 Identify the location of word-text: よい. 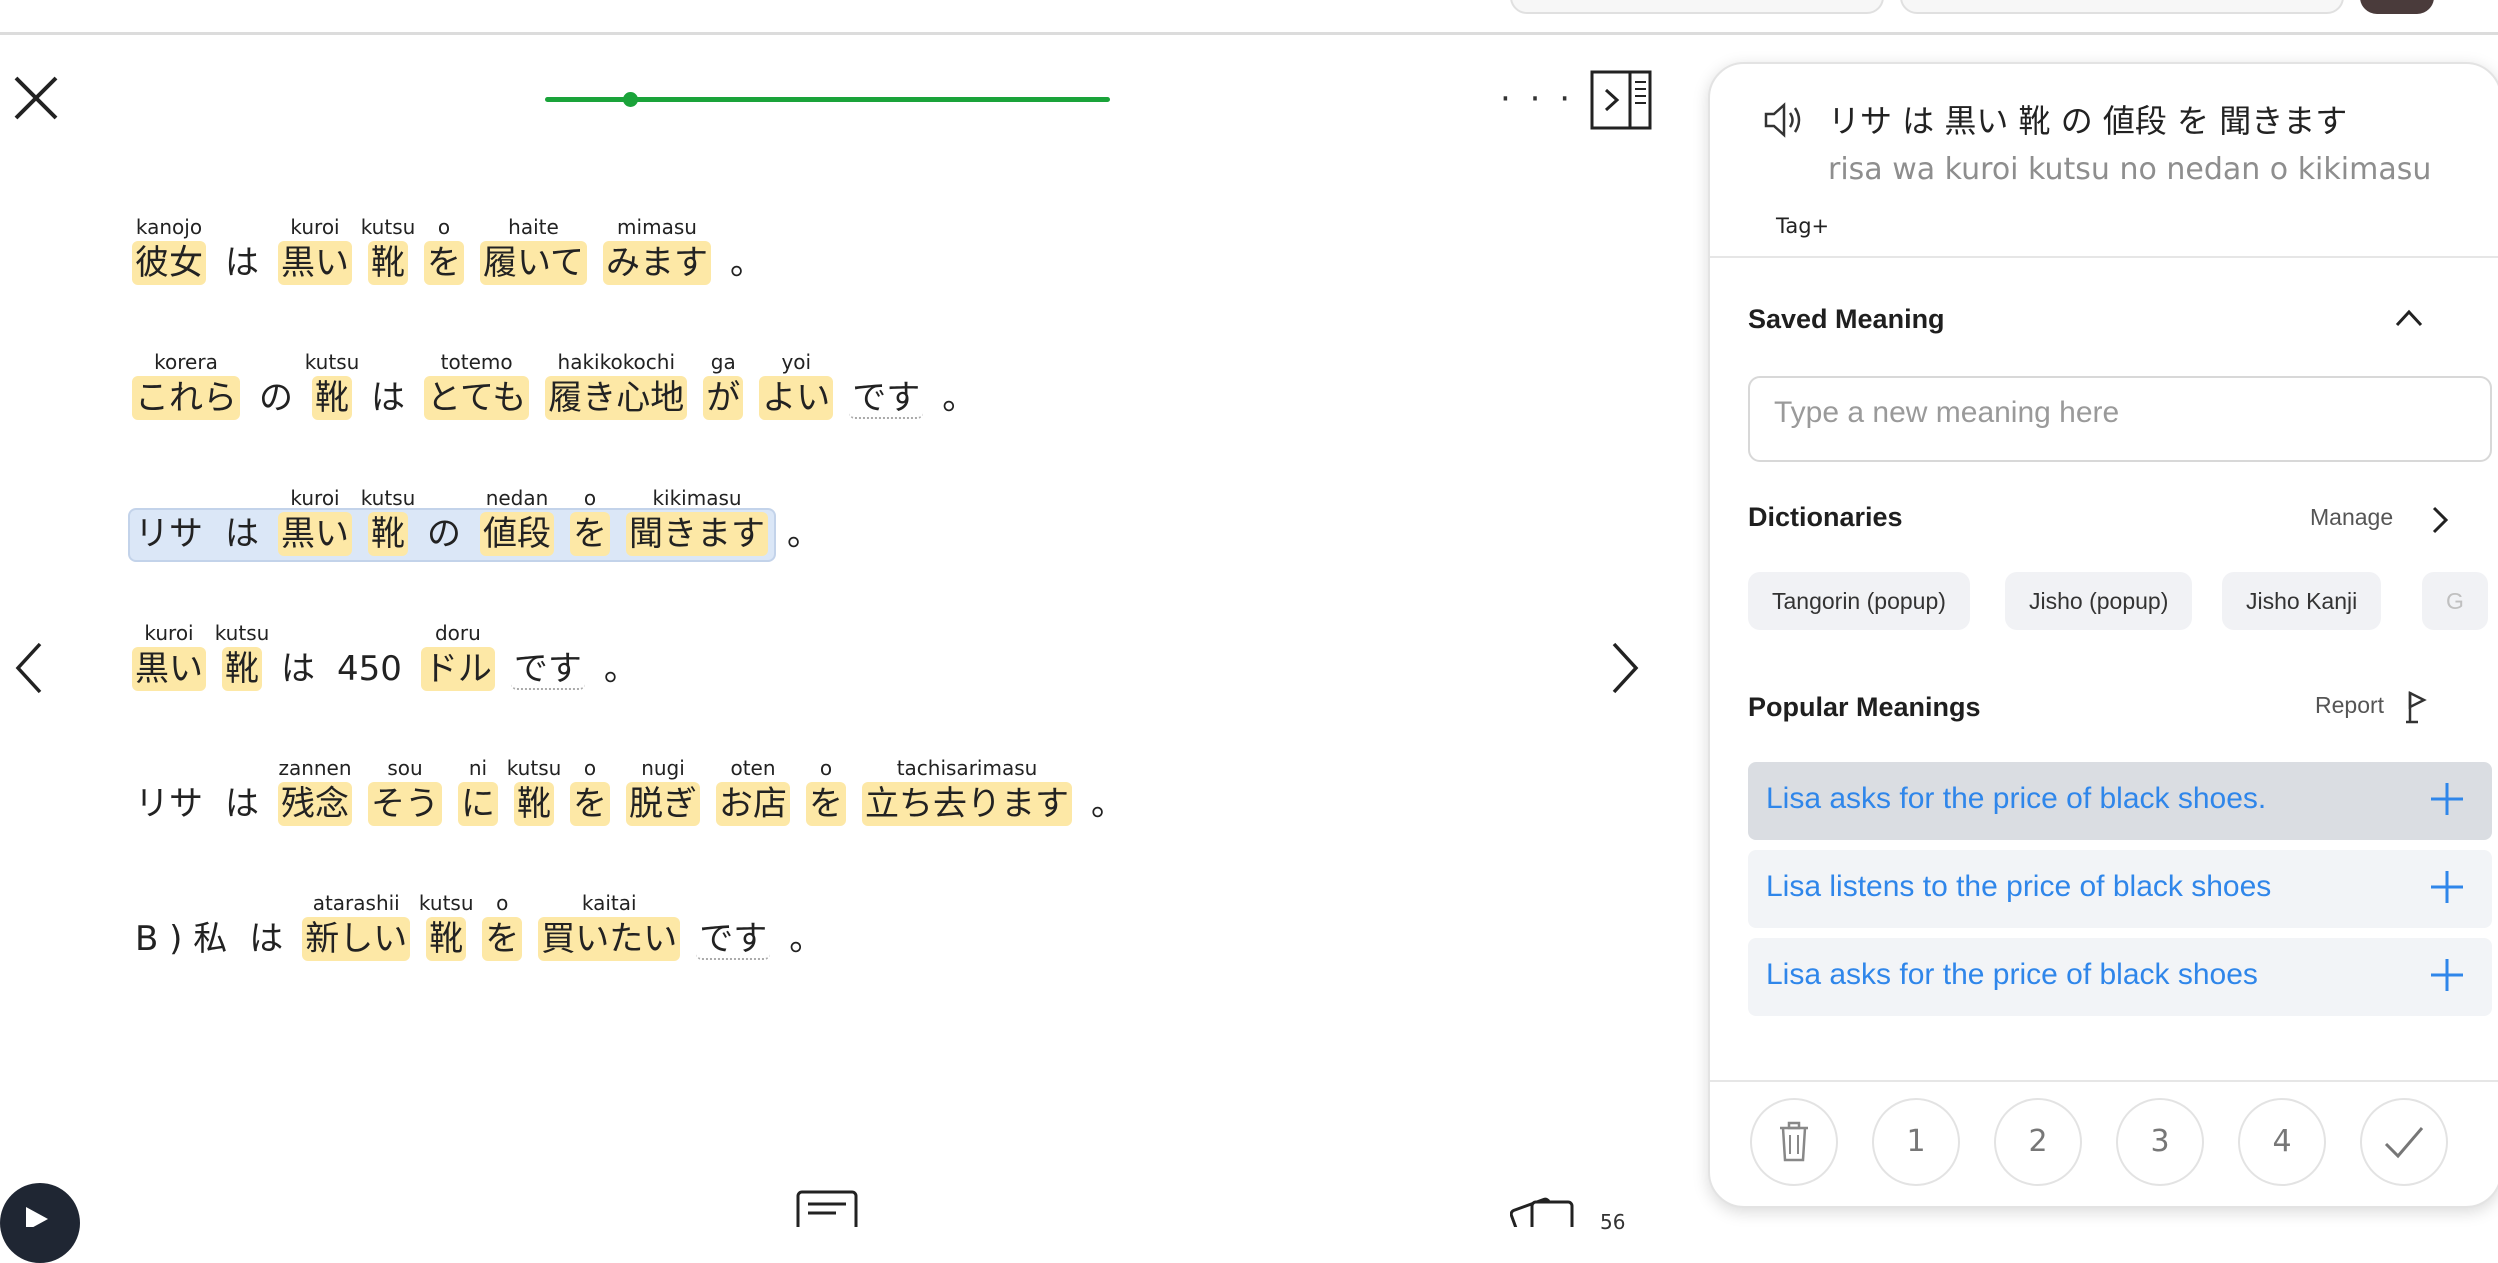
(796, 398).